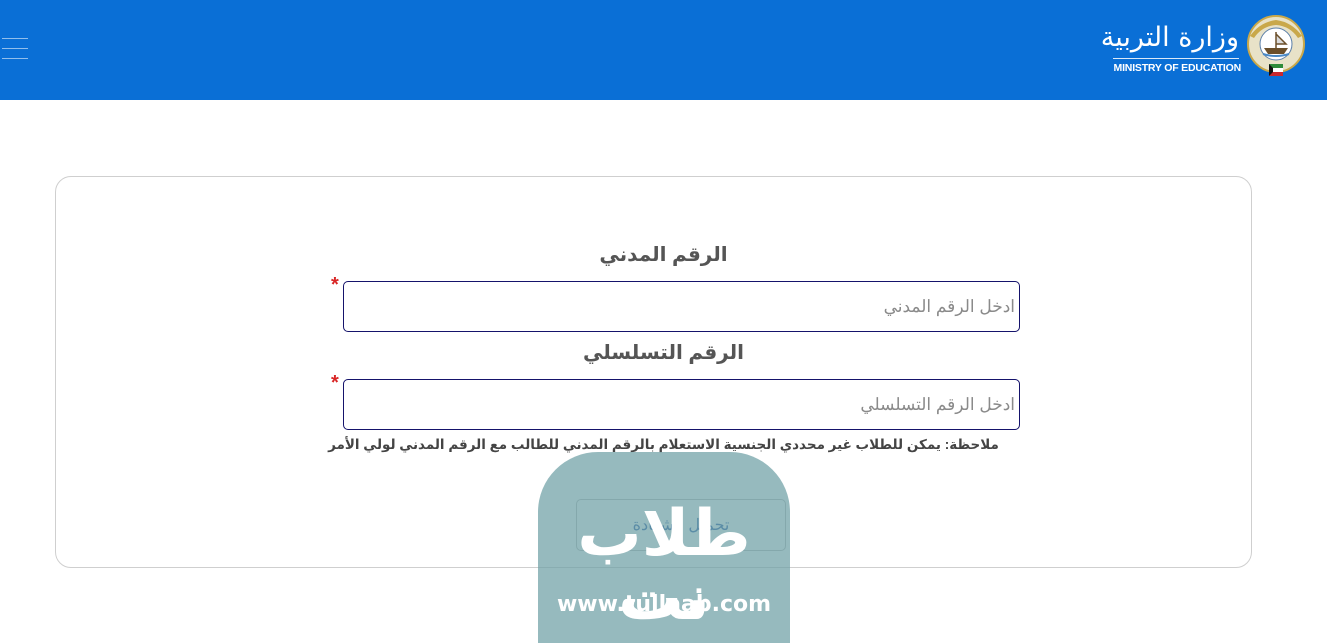 The height and width of the screenshot is (643, 1327). I want to click on civil-id-input, so click(681, 306).